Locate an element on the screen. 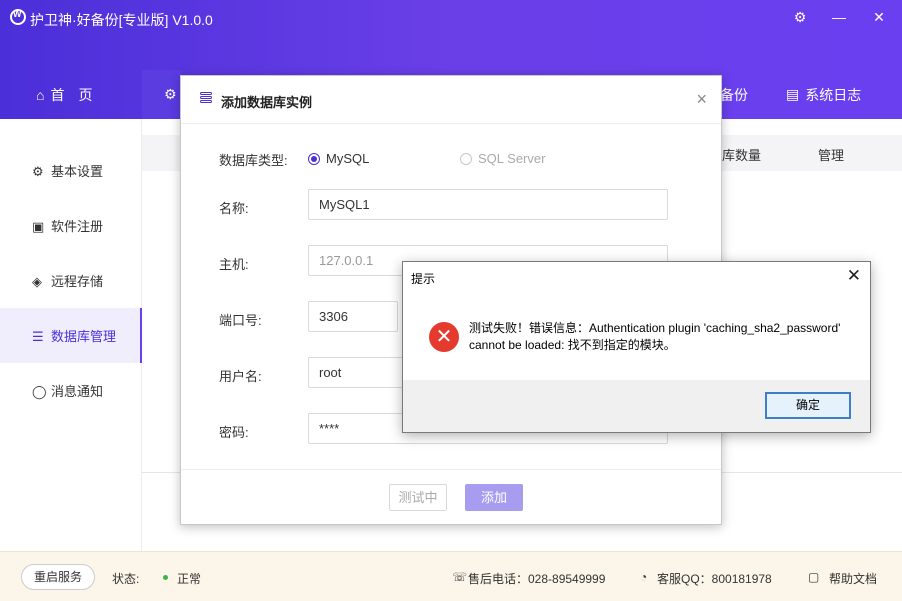 This screenshot has height=601, width=902. radio-mysql: MySQL is located at coordinates (338, 158).